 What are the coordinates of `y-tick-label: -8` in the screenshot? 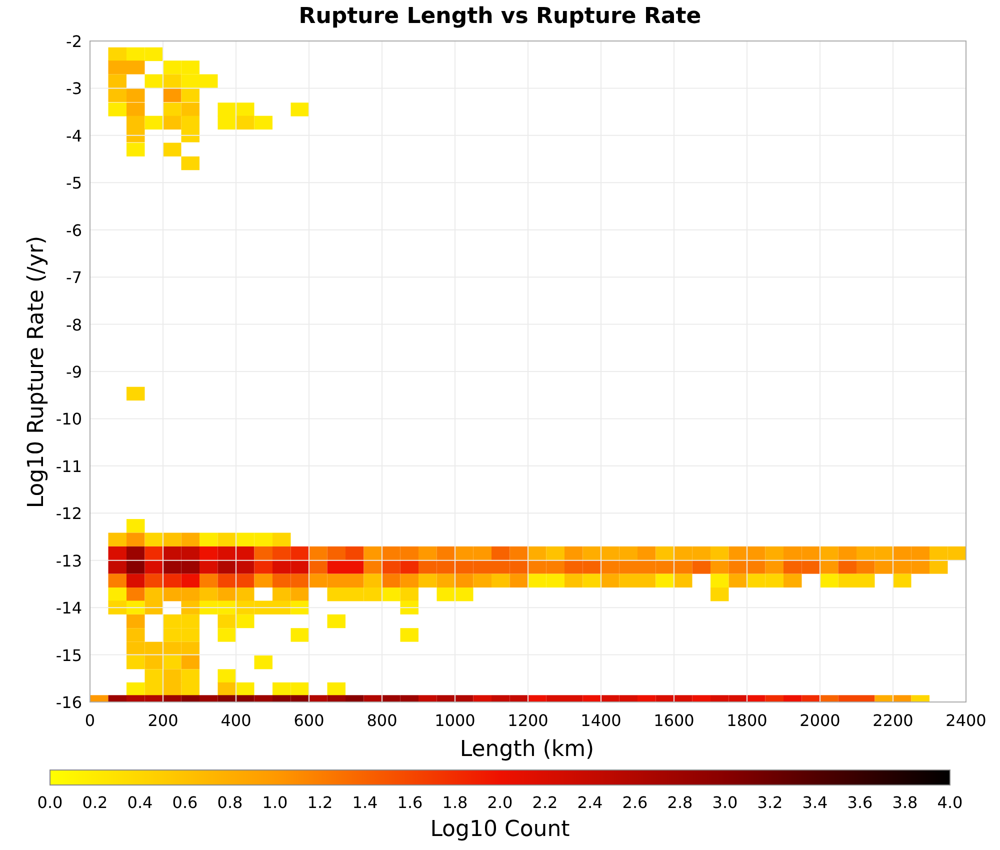 It's located at (74, 324).